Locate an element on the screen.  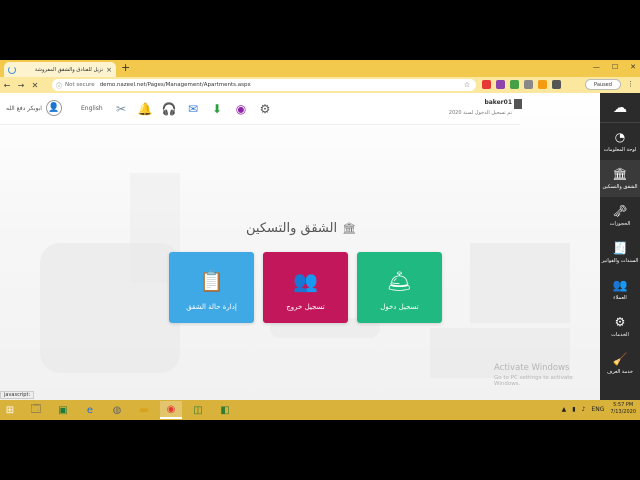
background-tv is located at coordinates (520, 283).